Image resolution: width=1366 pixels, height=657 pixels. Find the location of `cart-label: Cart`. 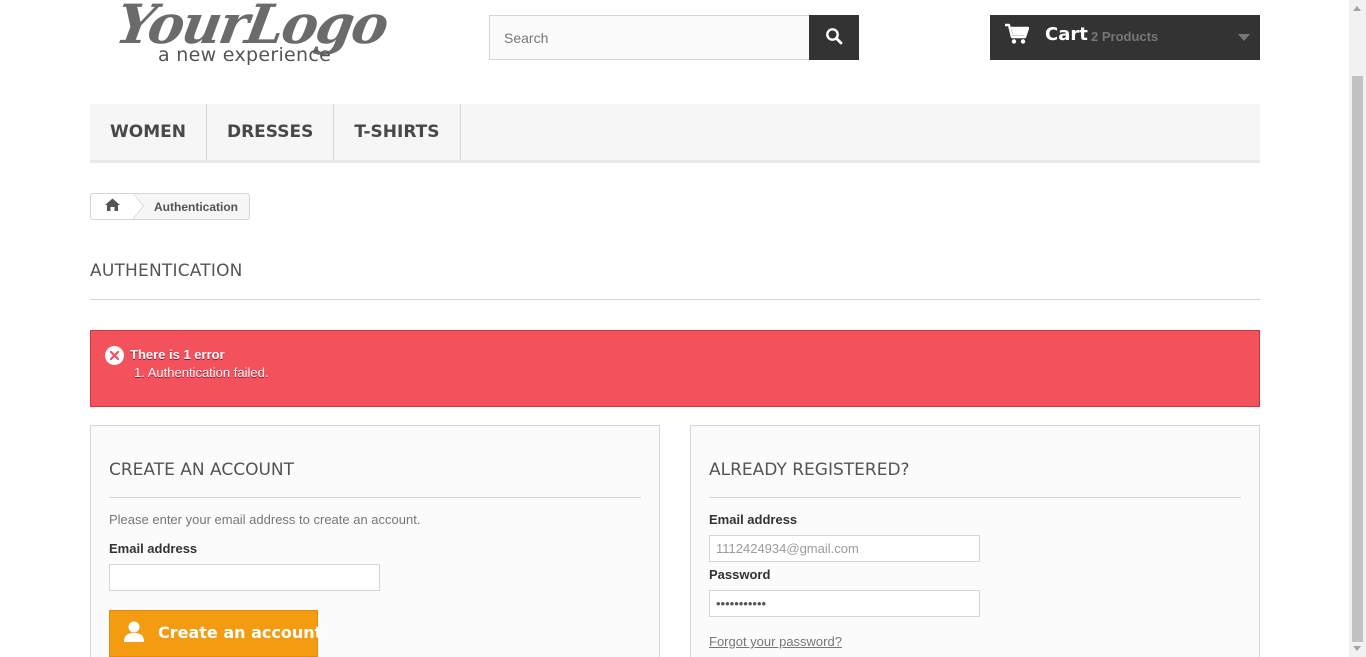

cart-label: Cart is located at coordinates (1066, 34).